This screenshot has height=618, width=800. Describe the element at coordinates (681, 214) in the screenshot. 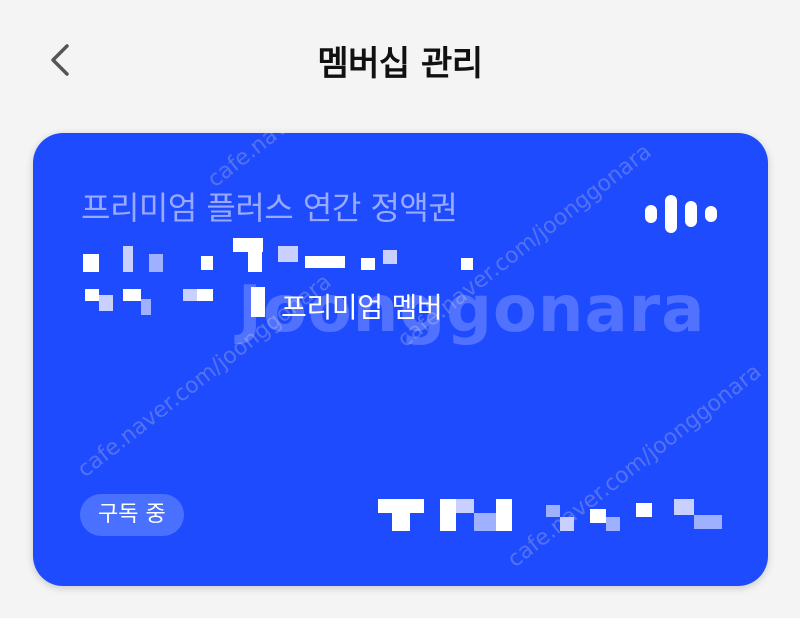

I see `sound-wave-logo-icon` at that location.